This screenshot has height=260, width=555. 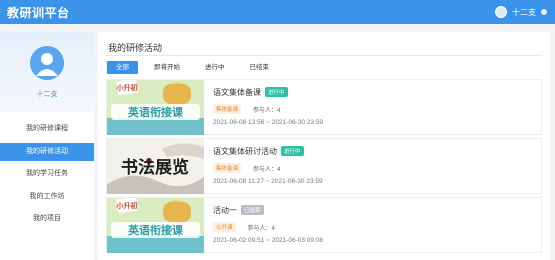 I want to click on activity-title: 语文集体研讨活动 进行中, so click(x=258, y=151).